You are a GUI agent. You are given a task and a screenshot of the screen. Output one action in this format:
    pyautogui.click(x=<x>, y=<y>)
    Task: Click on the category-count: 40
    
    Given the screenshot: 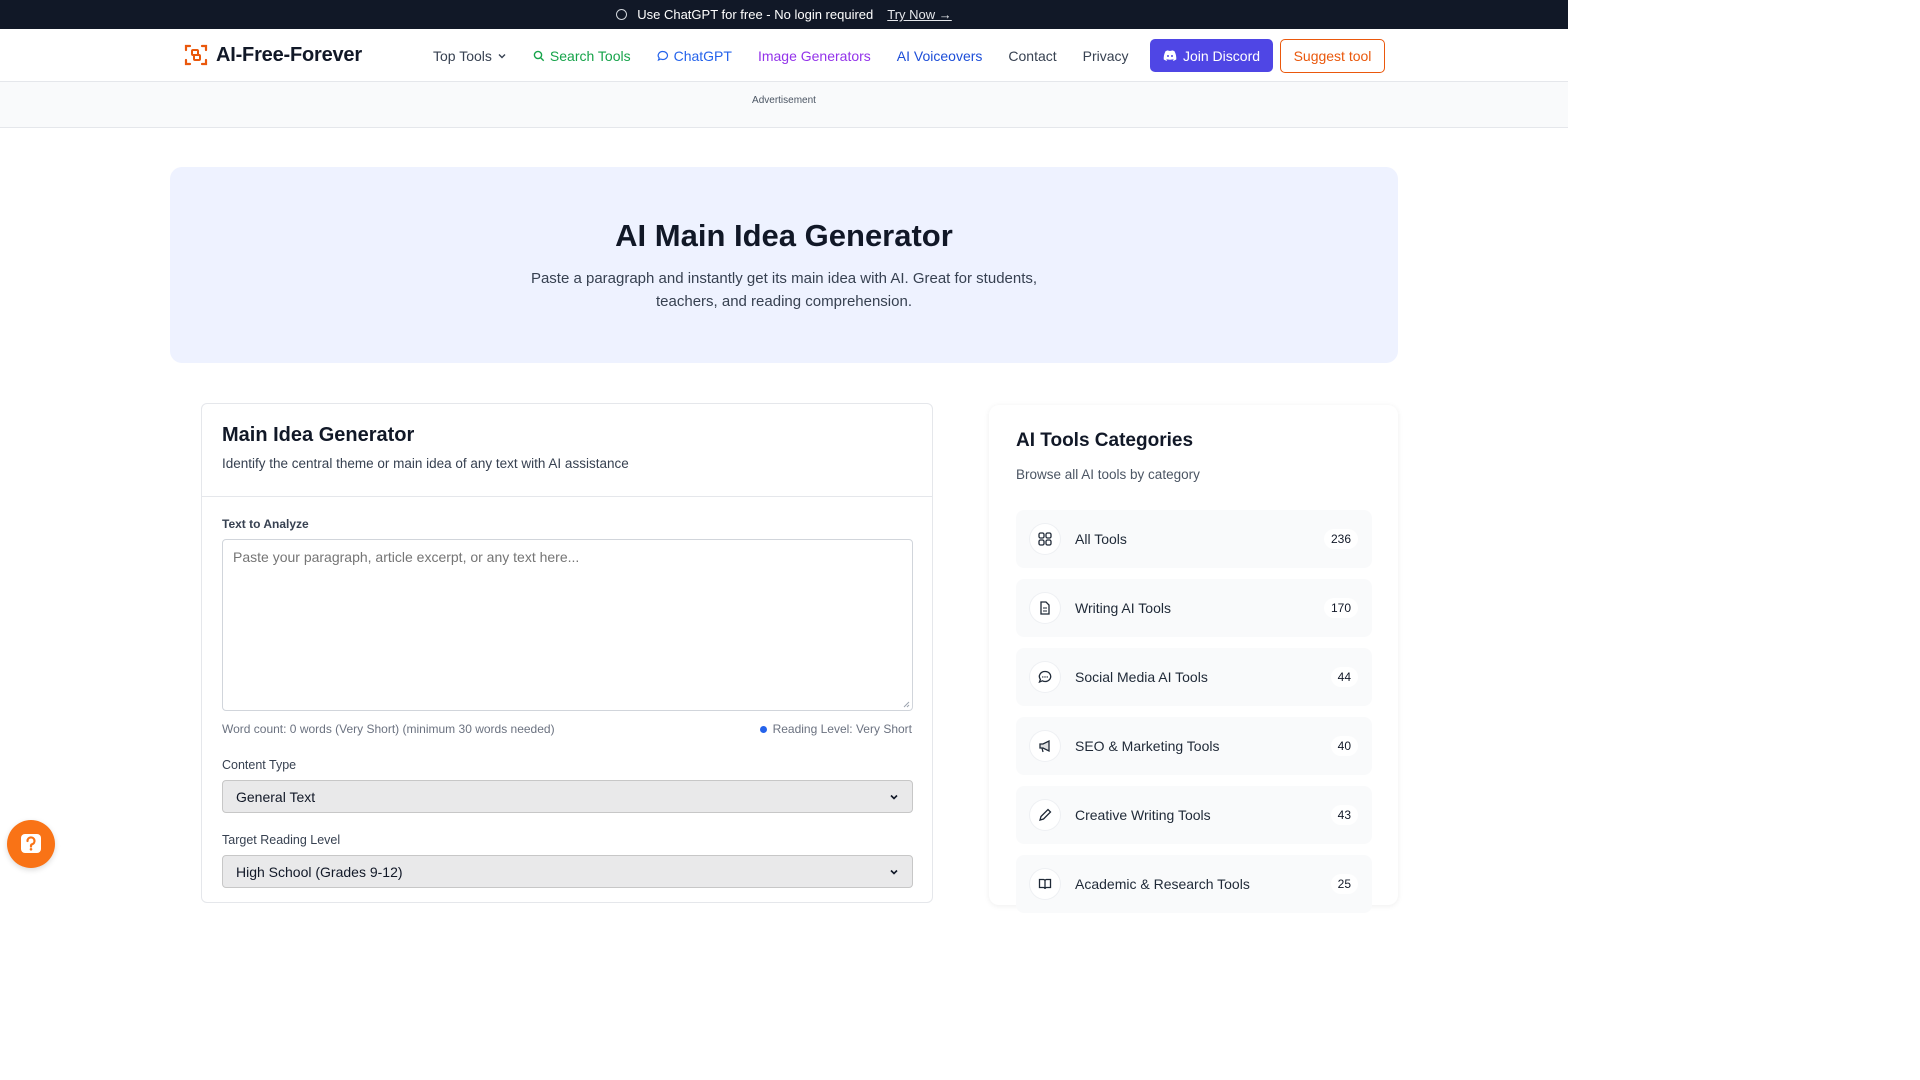 What is the action you would take?
    pyautogui.click(x=1344, y=746)
    